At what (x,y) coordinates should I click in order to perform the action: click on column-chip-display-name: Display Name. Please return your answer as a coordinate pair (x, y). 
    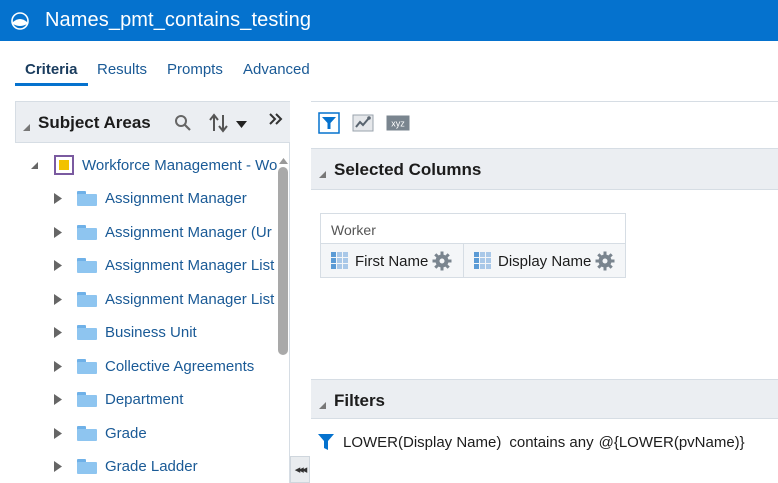
    Looking at the image, I should click on (544, 261).